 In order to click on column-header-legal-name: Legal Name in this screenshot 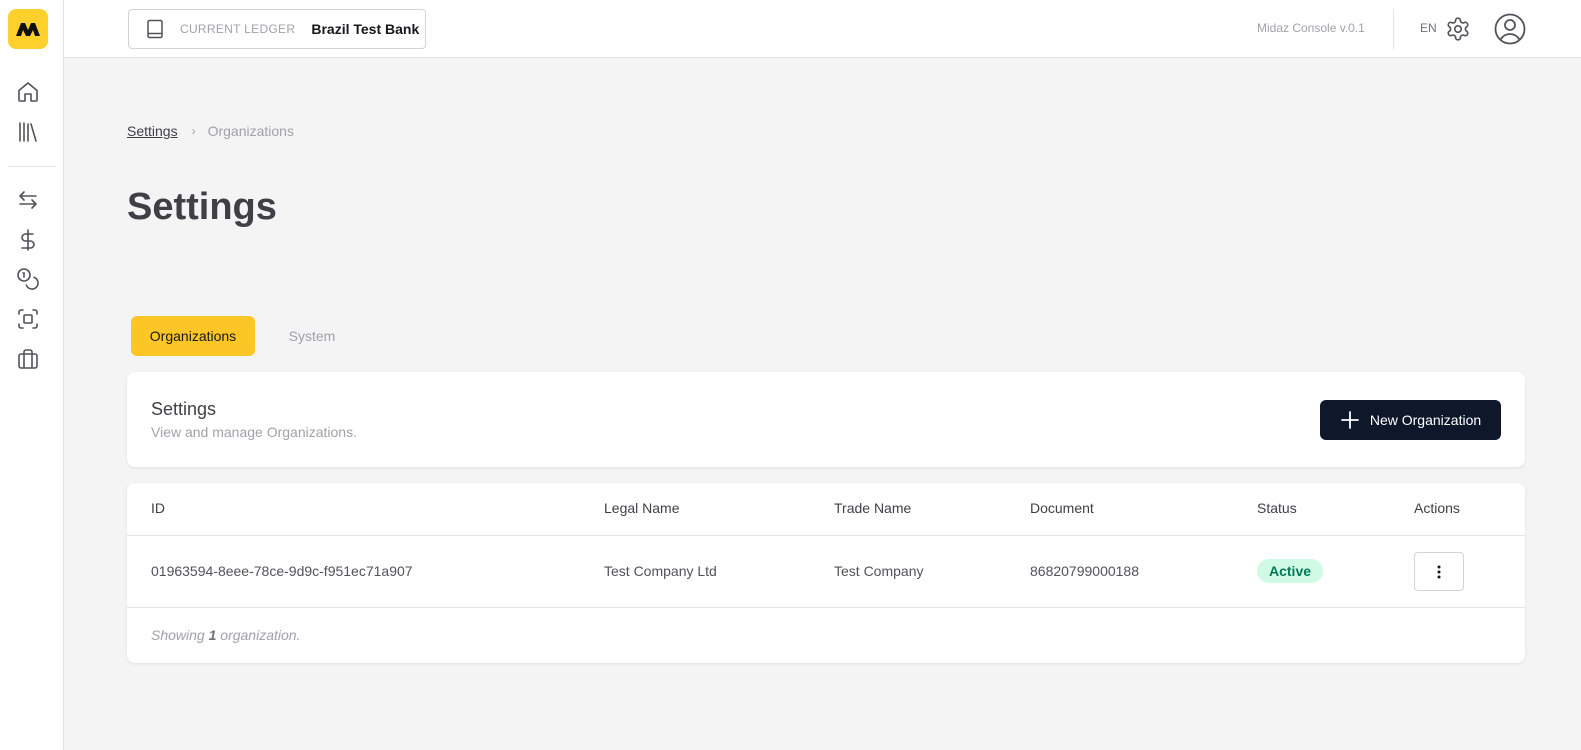, I will do `click(642, 508)`.